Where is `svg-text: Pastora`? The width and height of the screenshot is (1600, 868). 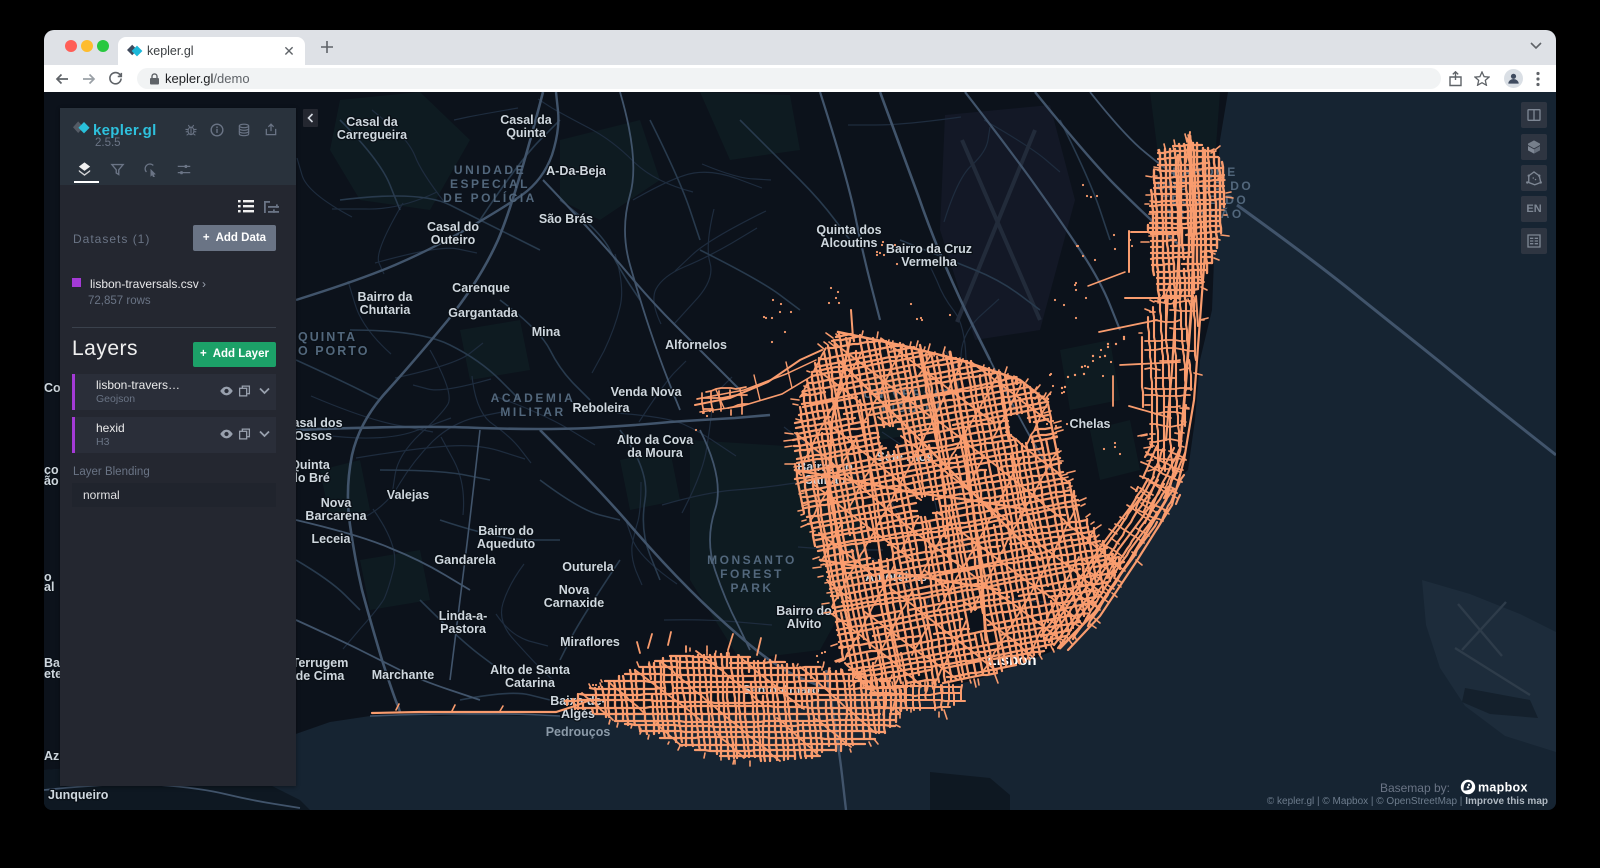 svg-text: Pastora is located at coordinates (463, 629).